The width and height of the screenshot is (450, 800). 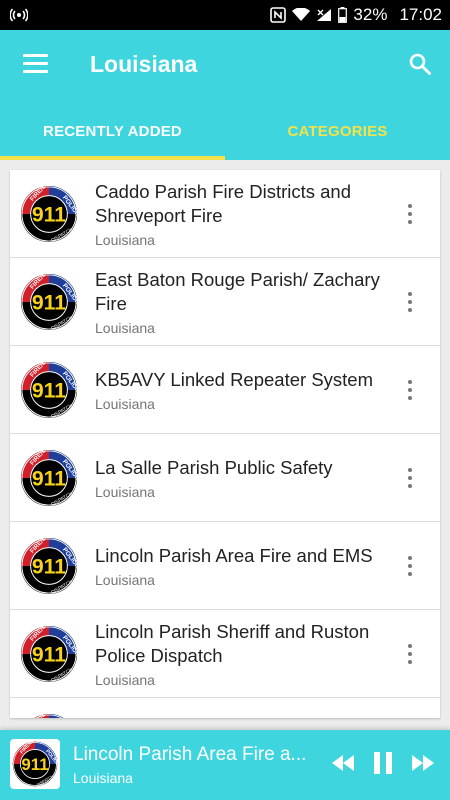 I want to click on item-title: Lincoln Parish Area Fire and EMS, so click(x=234, y=555).